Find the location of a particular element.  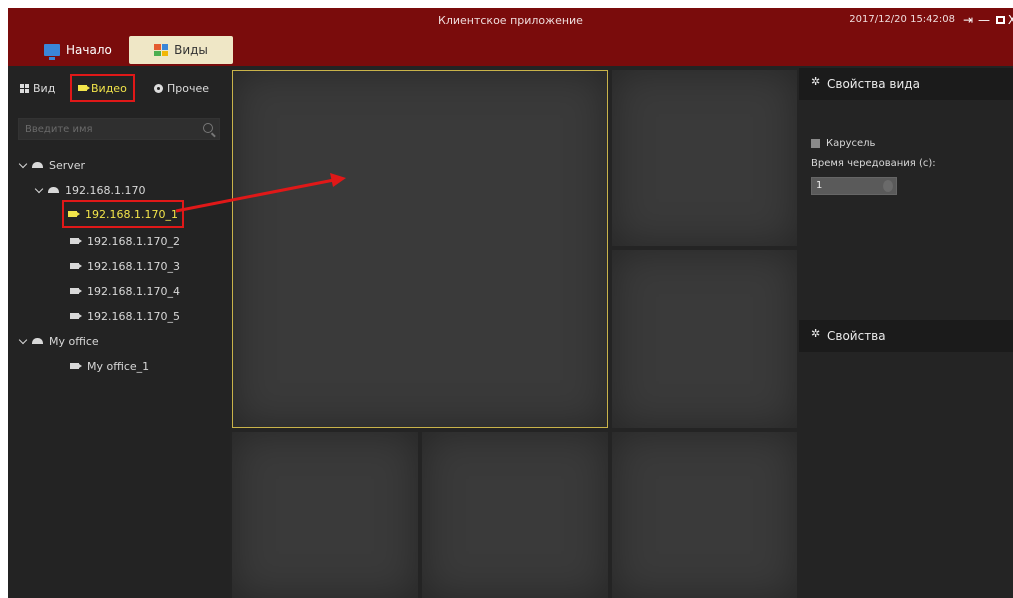

subtab-other: Прочее is located at coordinates (181, 88).